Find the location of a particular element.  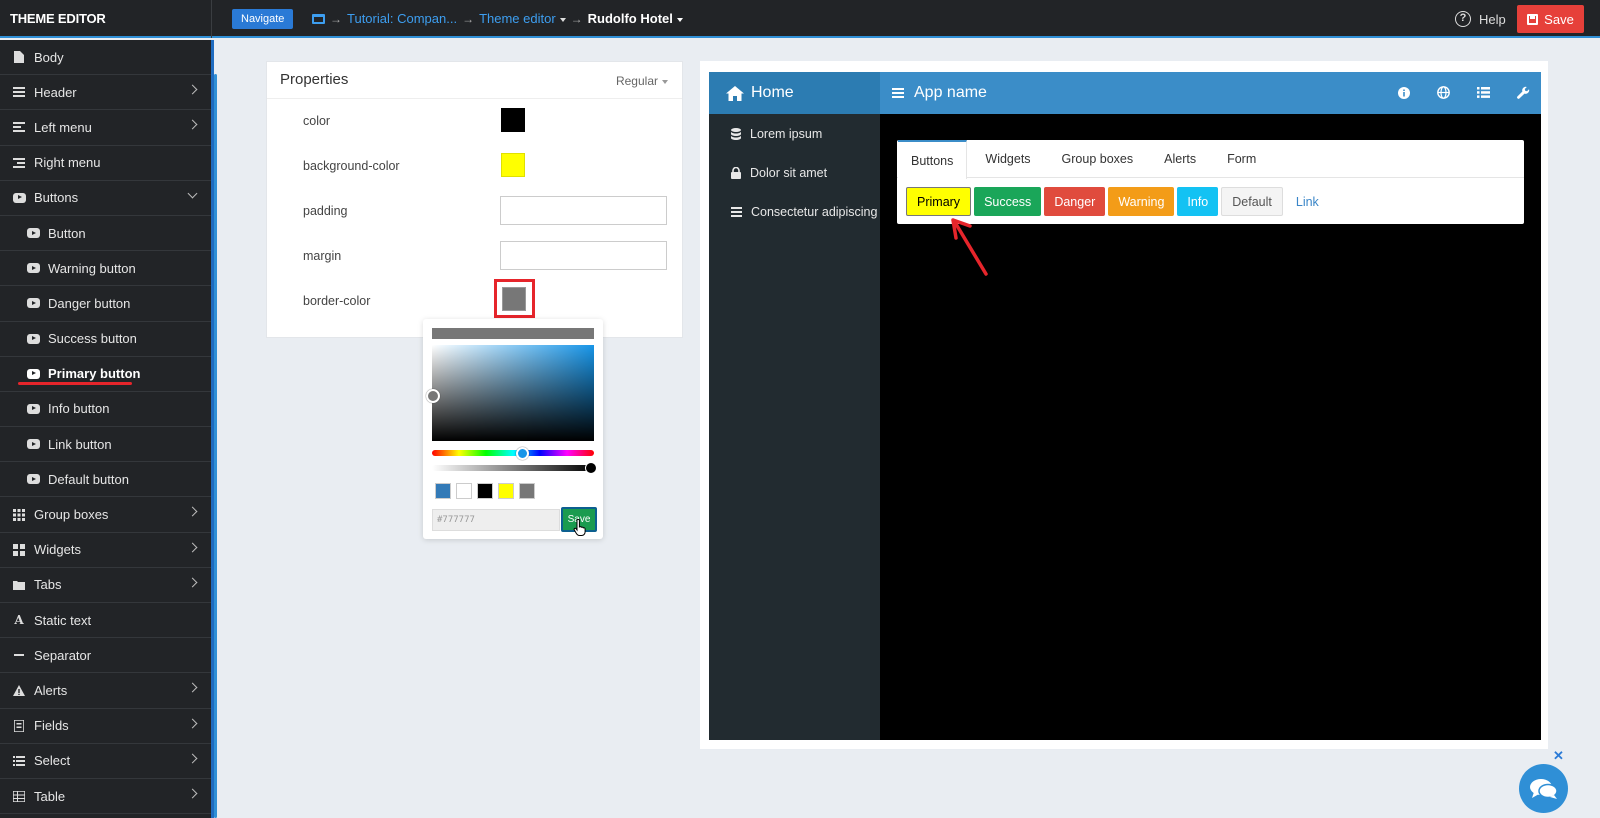

sidebar-item-danger-button: Danger button is located at coordinates (105, 304).